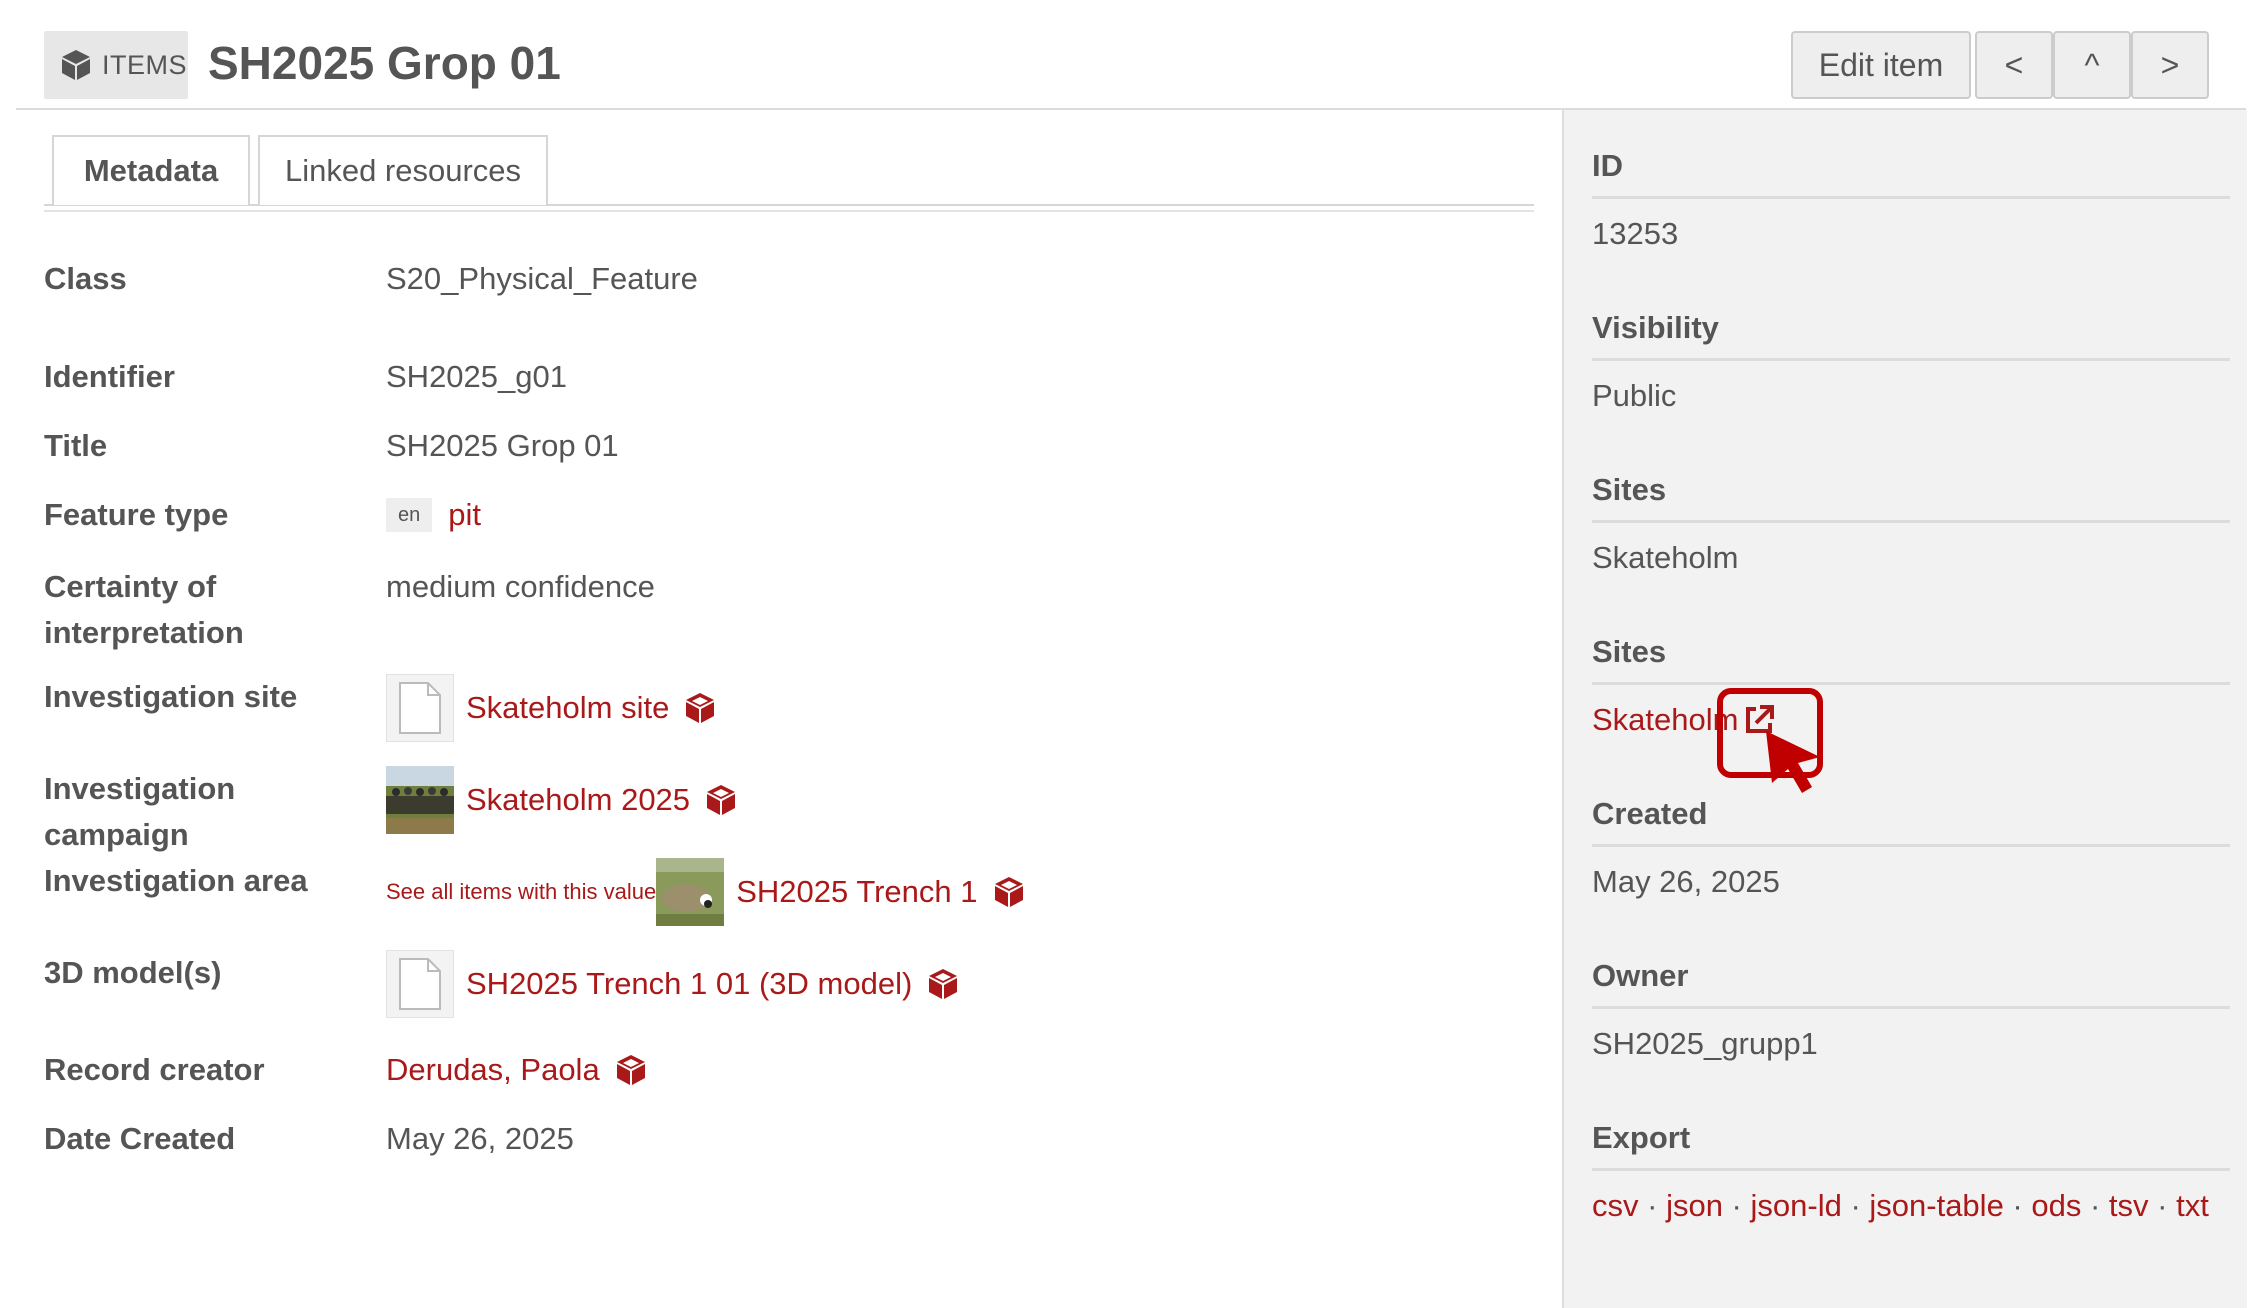  What do you see at coordinates (403, 170) in the screenshot?
I see `tab-linked-resources: Linked resources` at bounding box center [403, 170].